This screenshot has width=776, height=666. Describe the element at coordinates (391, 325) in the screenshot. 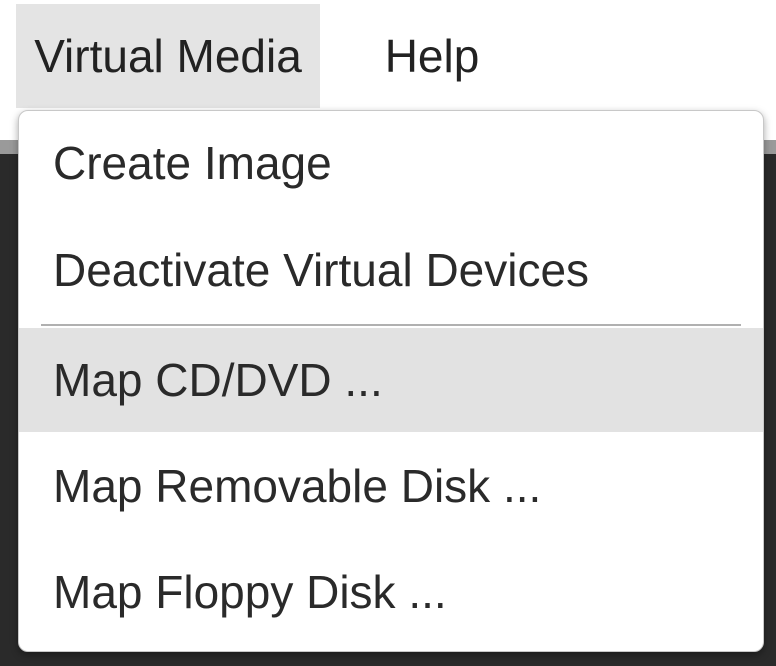

I see `menu-separator` at that location.